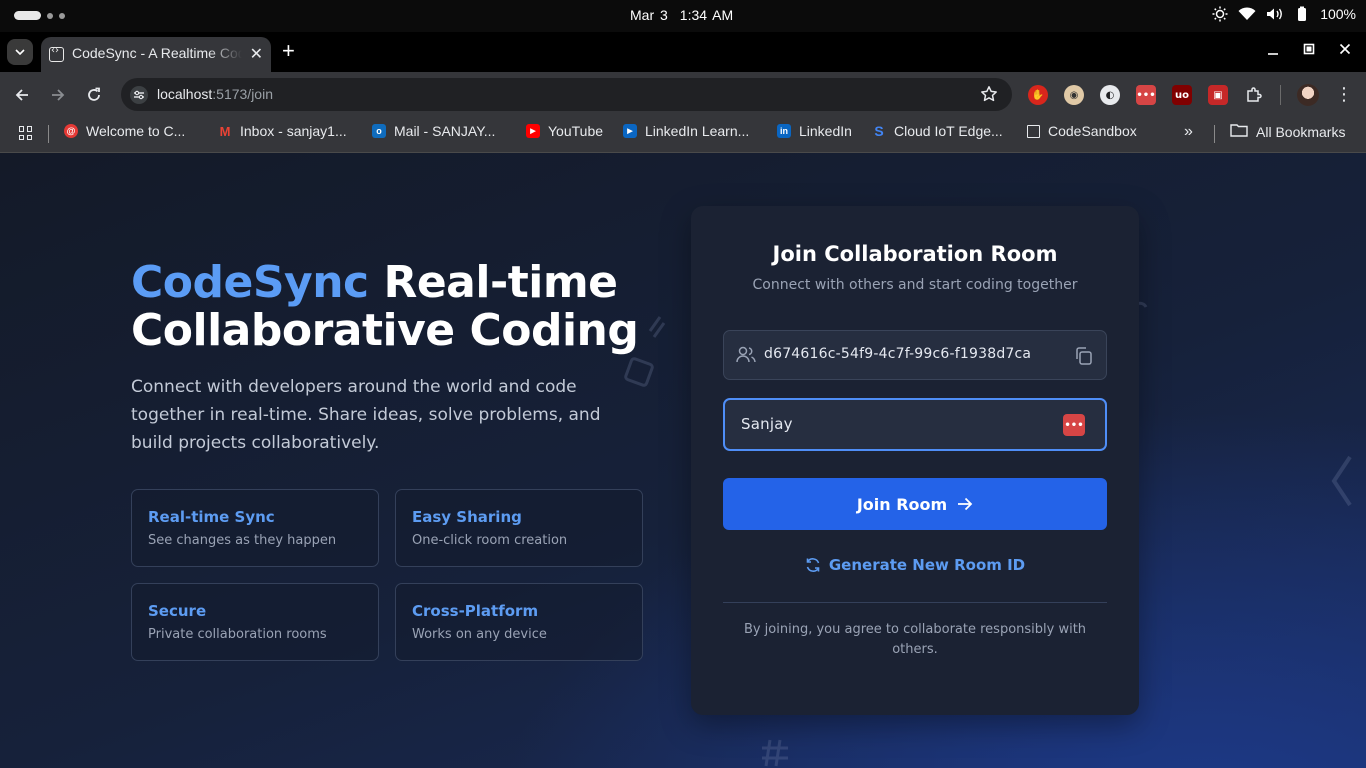 This screenshot has height=768, width=1366. Describe the element at coordinates (649, 15) in the screenshot. I see `clock-date: Mar 3` at that location.